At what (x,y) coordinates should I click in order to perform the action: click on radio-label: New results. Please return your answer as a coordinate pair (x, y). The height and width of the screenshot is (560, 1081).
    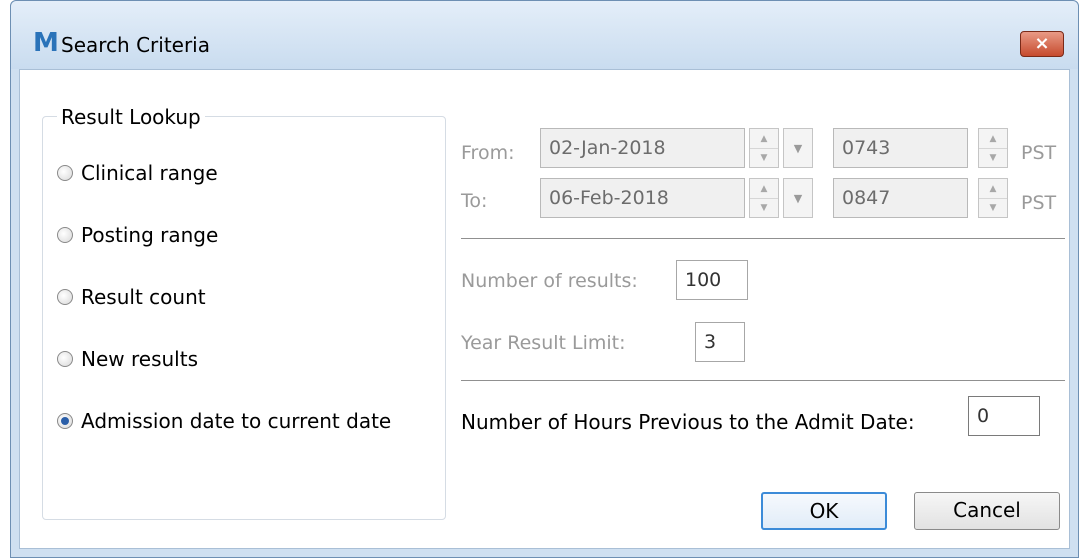
    Looking at the image, I should click on (139, 359).